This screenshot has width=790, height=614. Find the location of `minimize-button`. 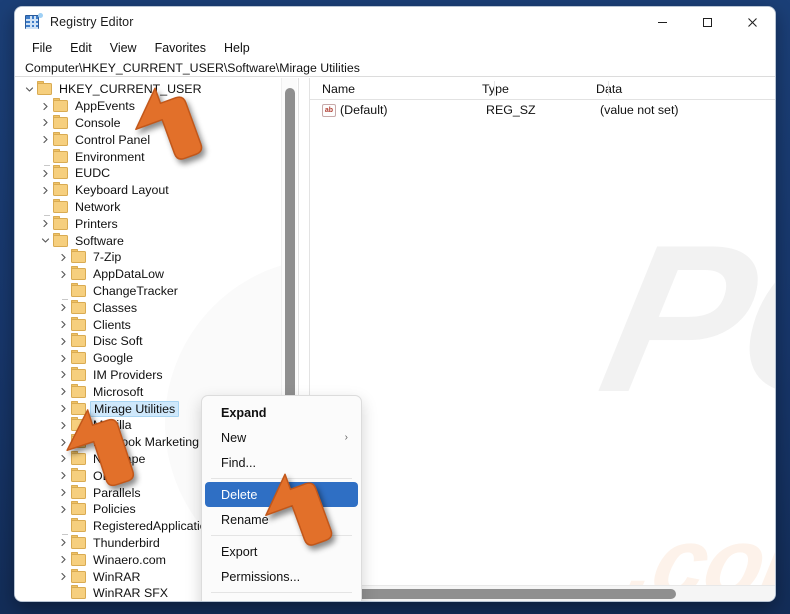

minimize-button is located at coordinates (662, 22).